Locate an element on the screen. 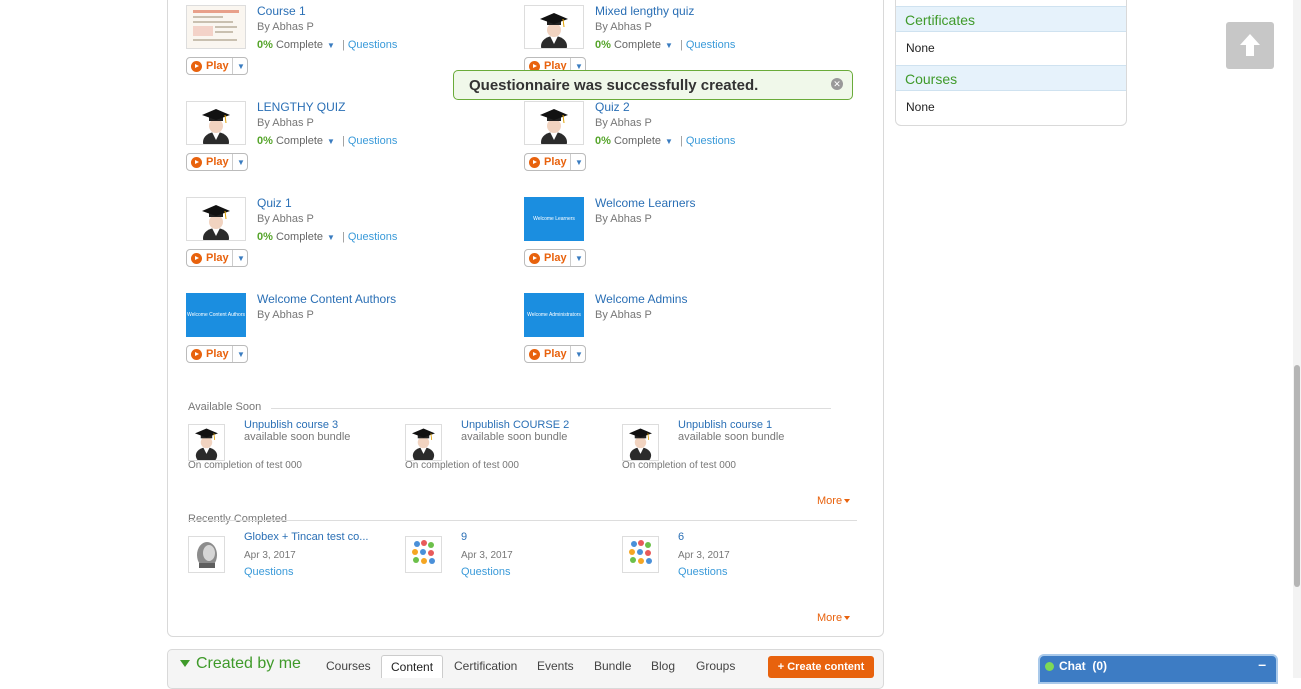  recently-completed-item: 6 Apr 3, 2017 Questions is located at coordinates (727, 563).